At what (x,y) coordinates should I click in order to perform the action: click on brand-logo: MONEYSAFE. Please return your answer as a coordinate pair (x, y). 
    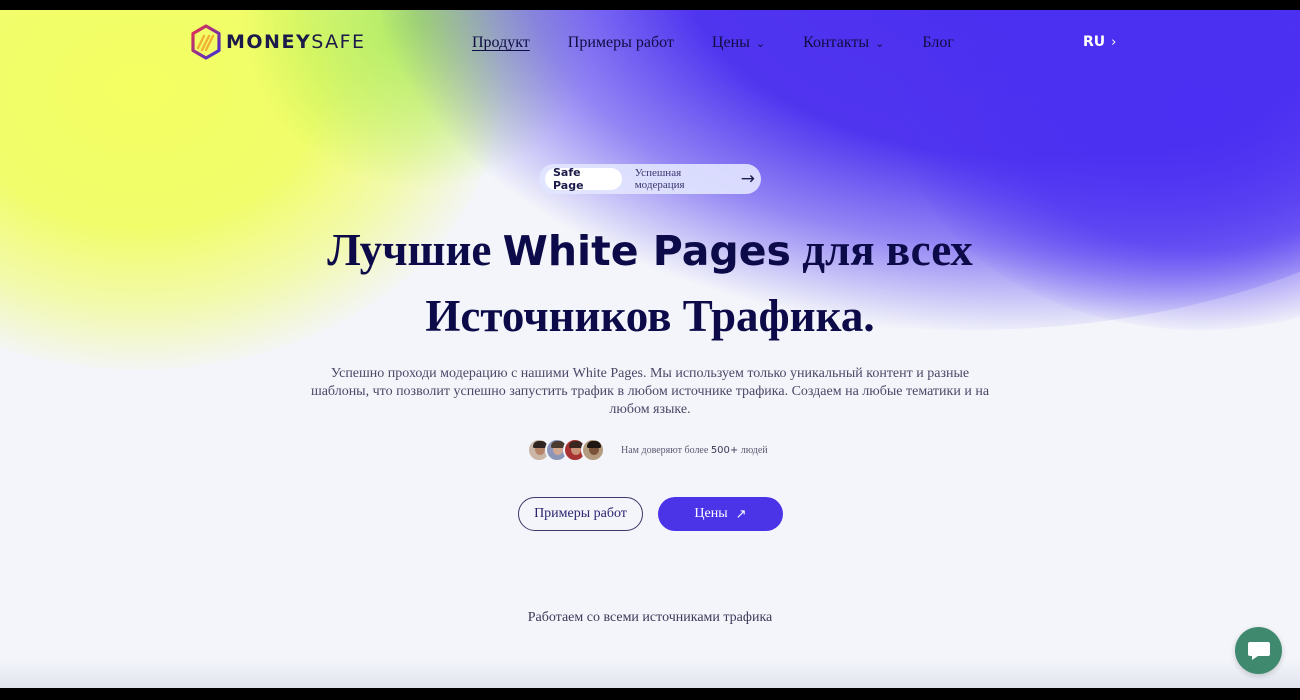
    Looking at the image, I should click on (278, 42).